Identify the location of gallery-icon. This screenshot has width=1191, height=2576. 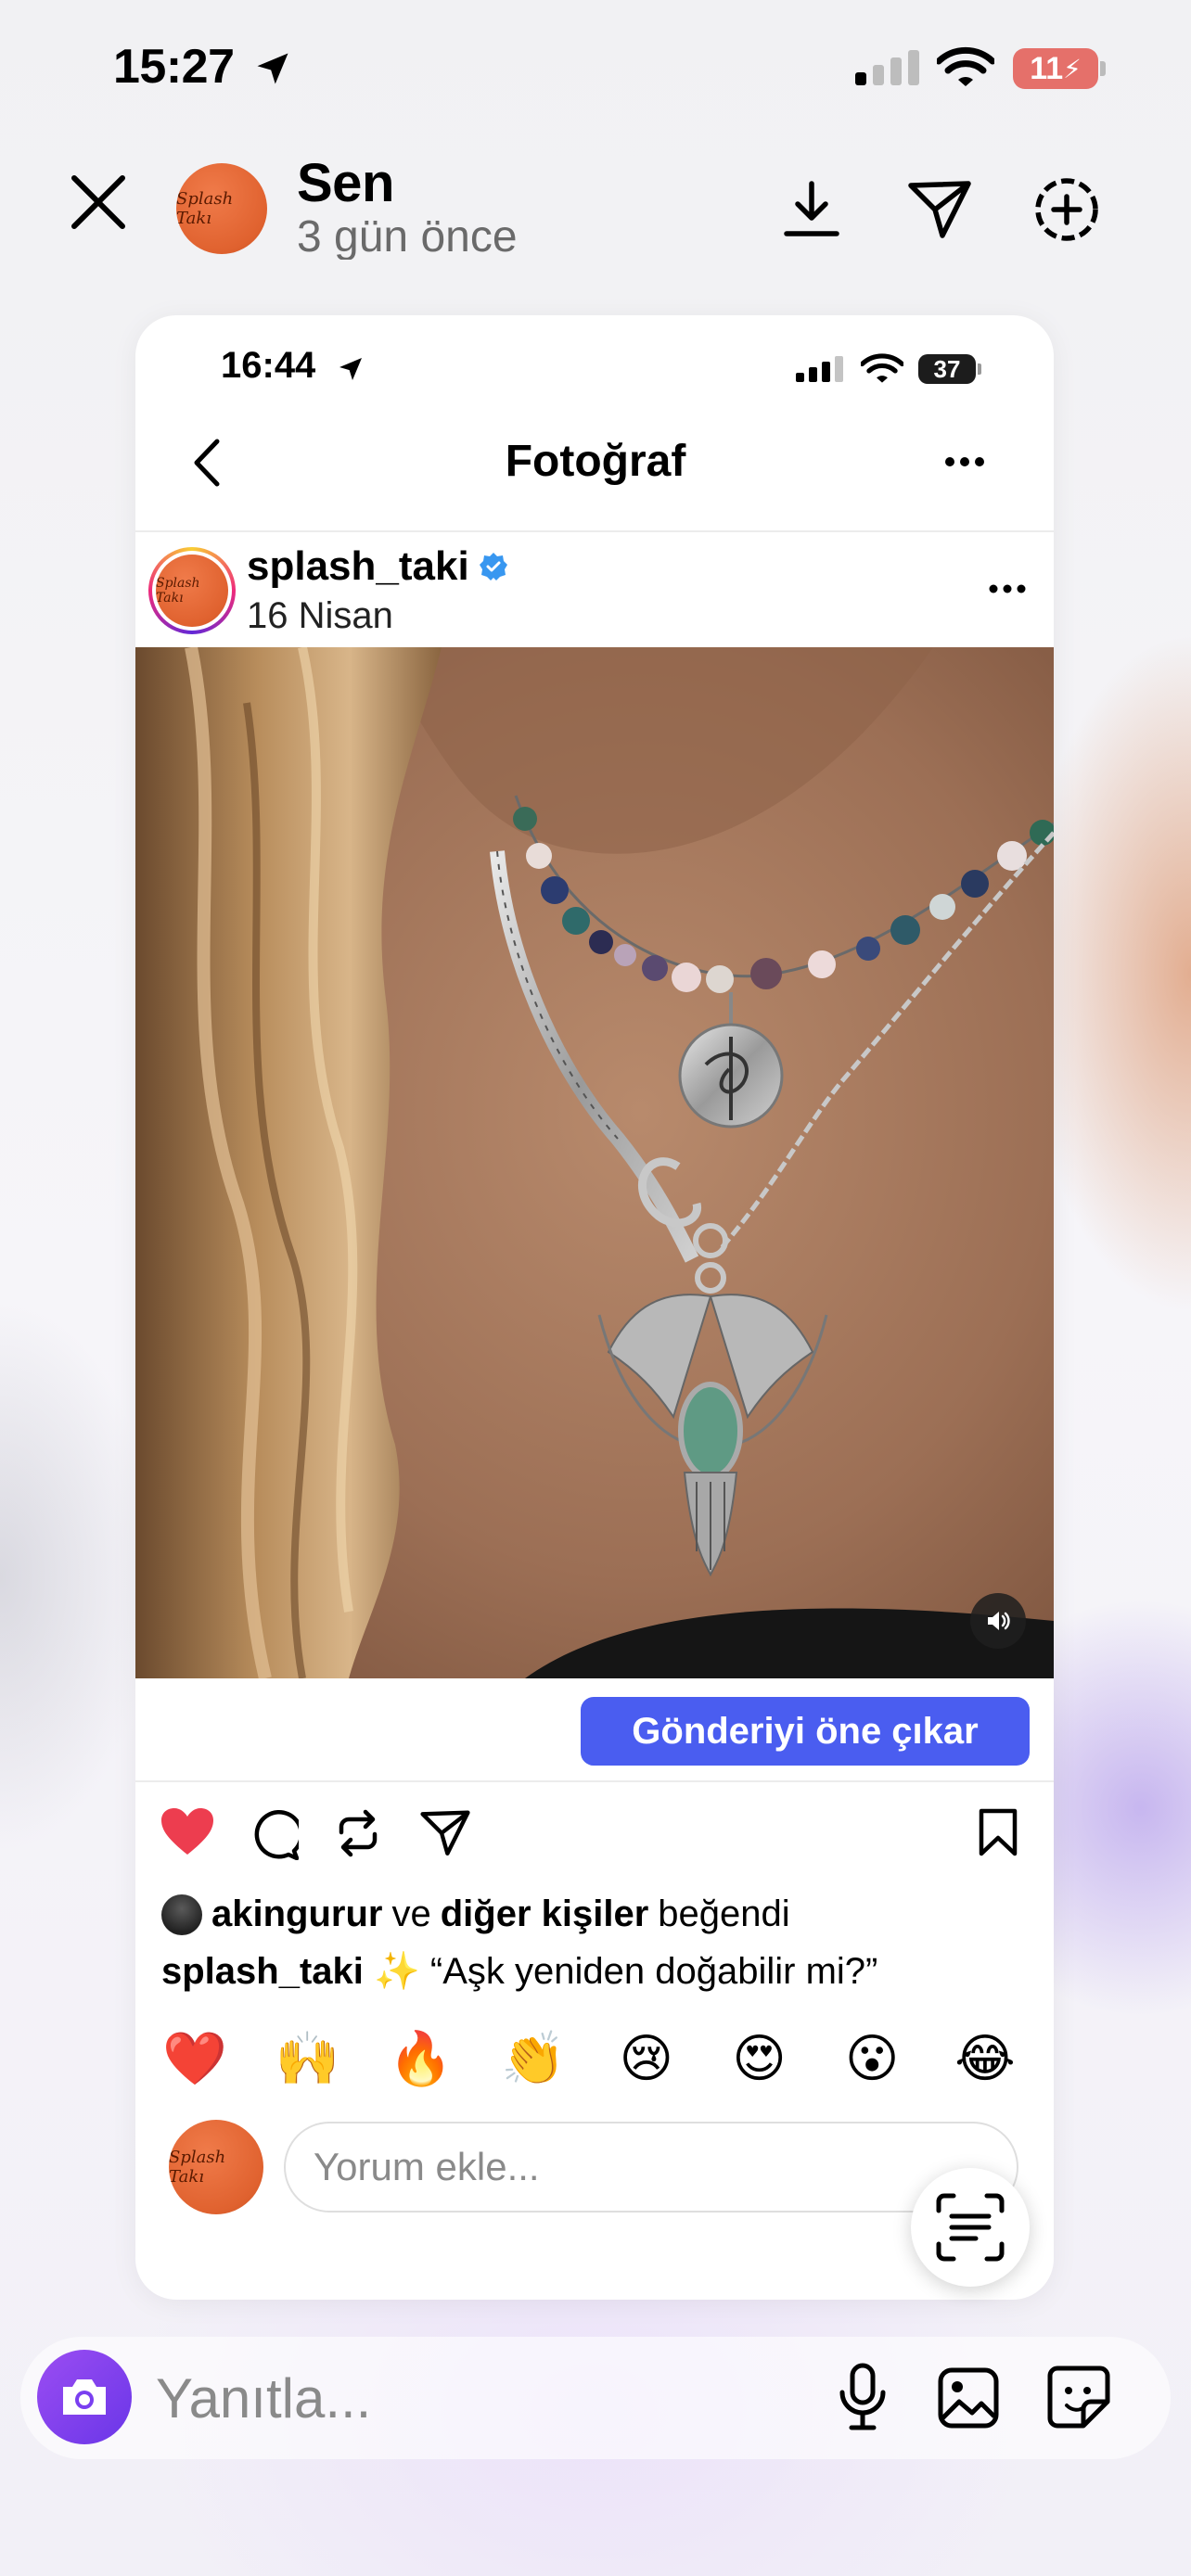
(969, 2397).